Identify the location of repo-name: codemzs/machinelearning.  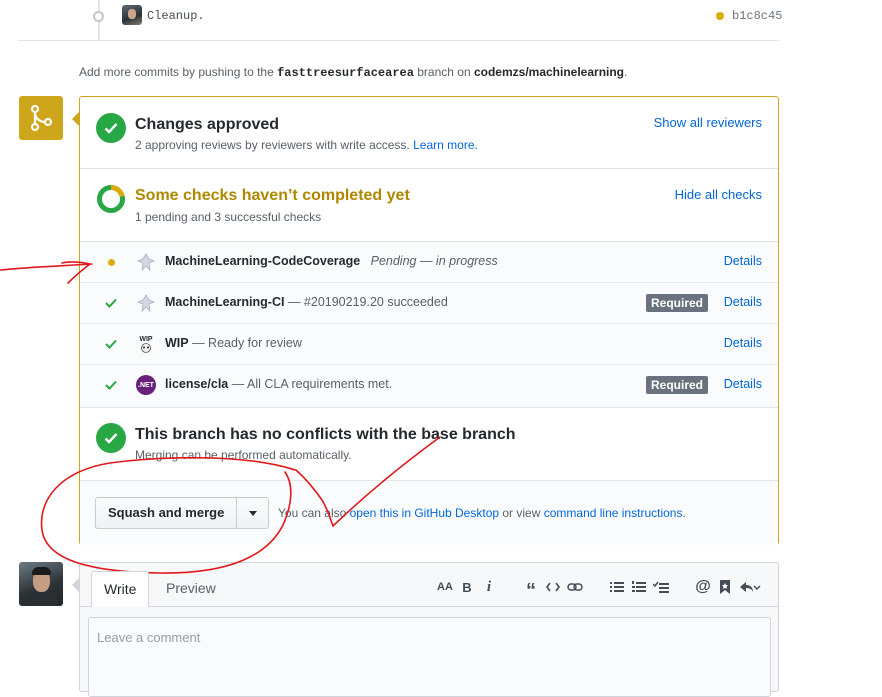
(549, 72).